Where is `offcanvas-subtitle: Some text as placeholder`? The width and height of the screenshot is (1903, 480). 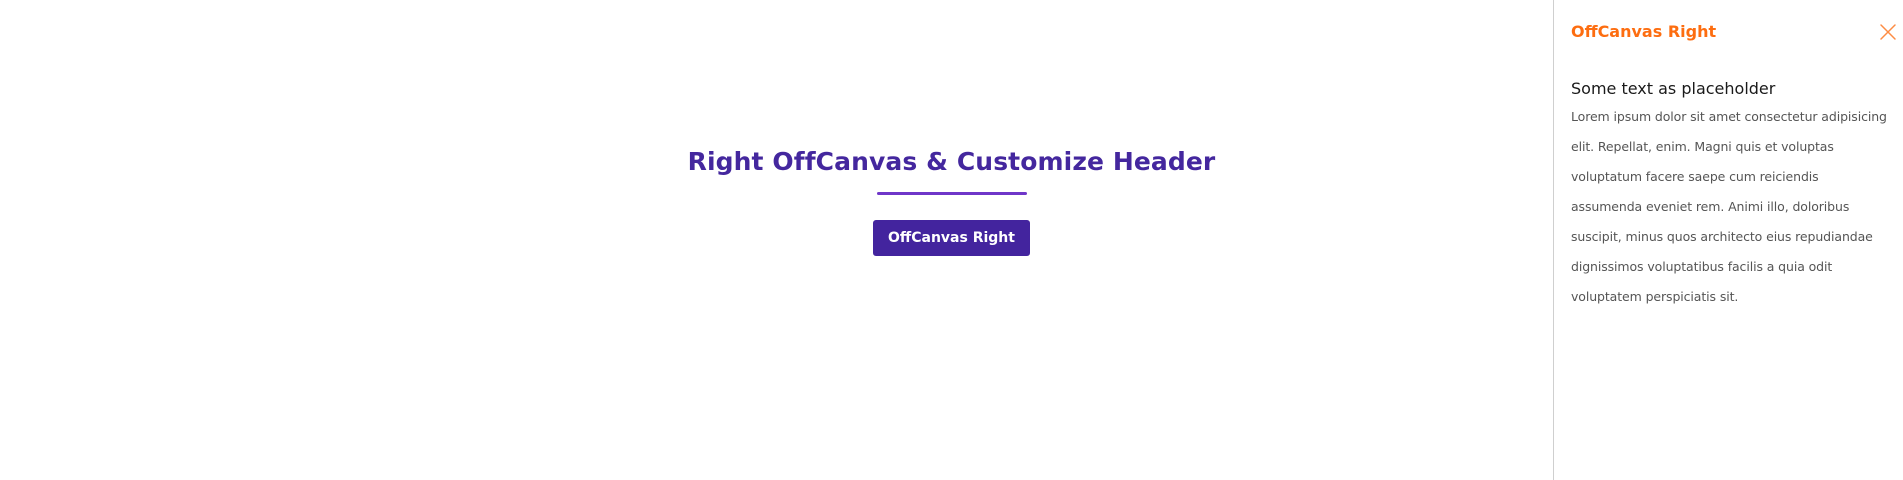
offcanvas-subtitle: Some text as placeholder is located at coordinates (1673, 88).